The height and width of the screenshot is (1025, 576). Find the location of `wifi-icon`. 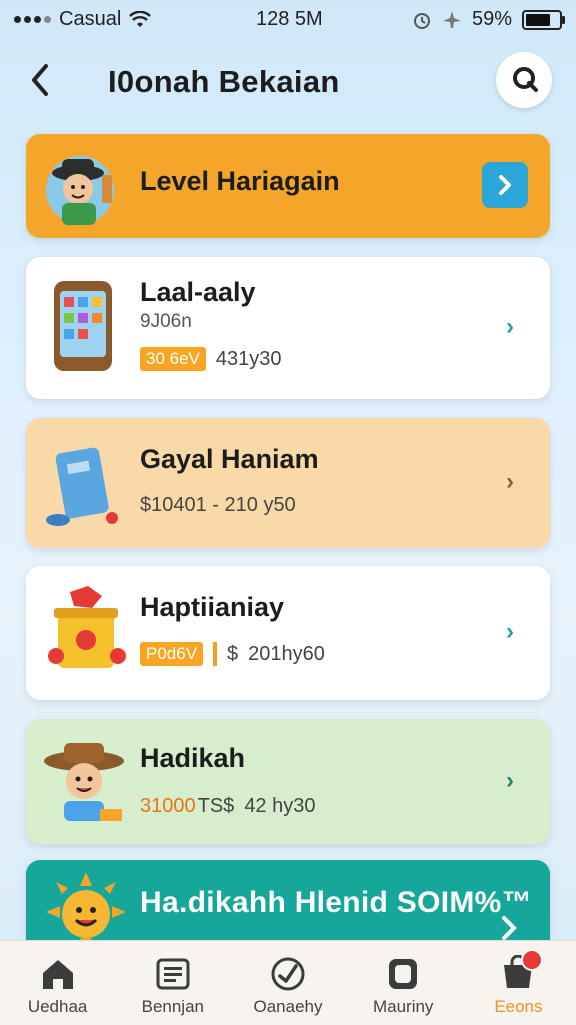

wifi-icon is located at coordinates (140, 18).